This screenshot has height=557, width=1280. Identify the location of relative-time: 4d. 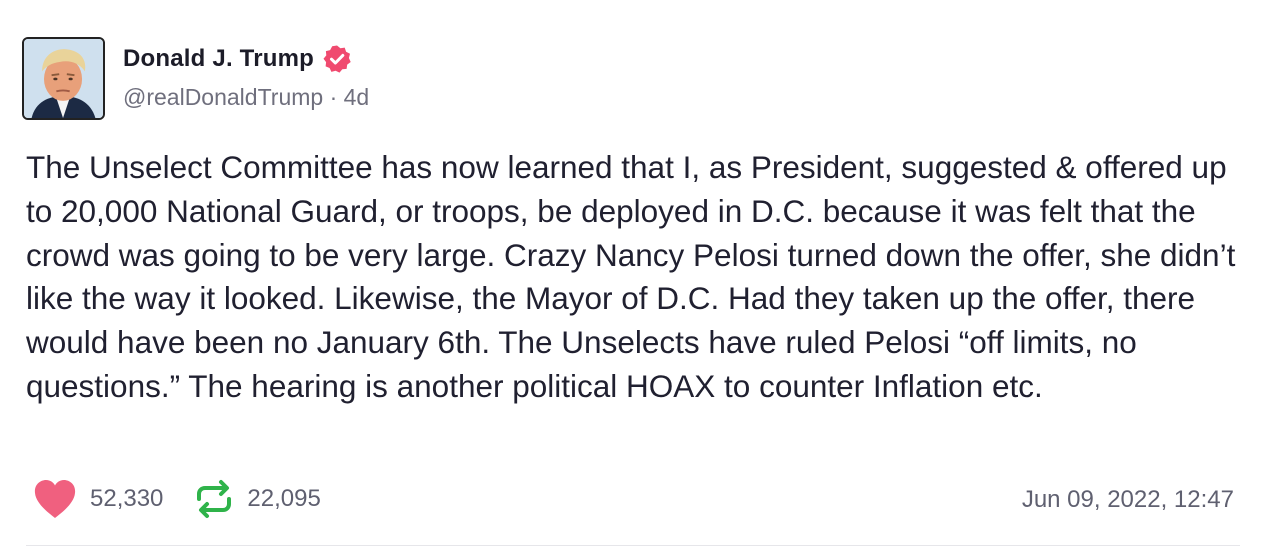
(357, 97).